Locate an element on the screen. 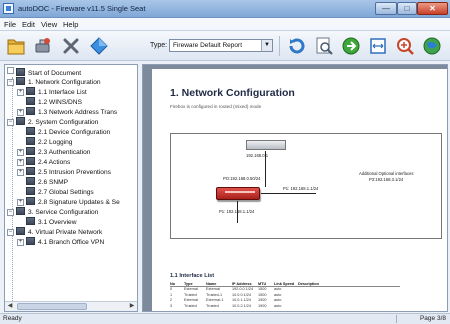  type-label: Type: is located at coordinates (159, 45).